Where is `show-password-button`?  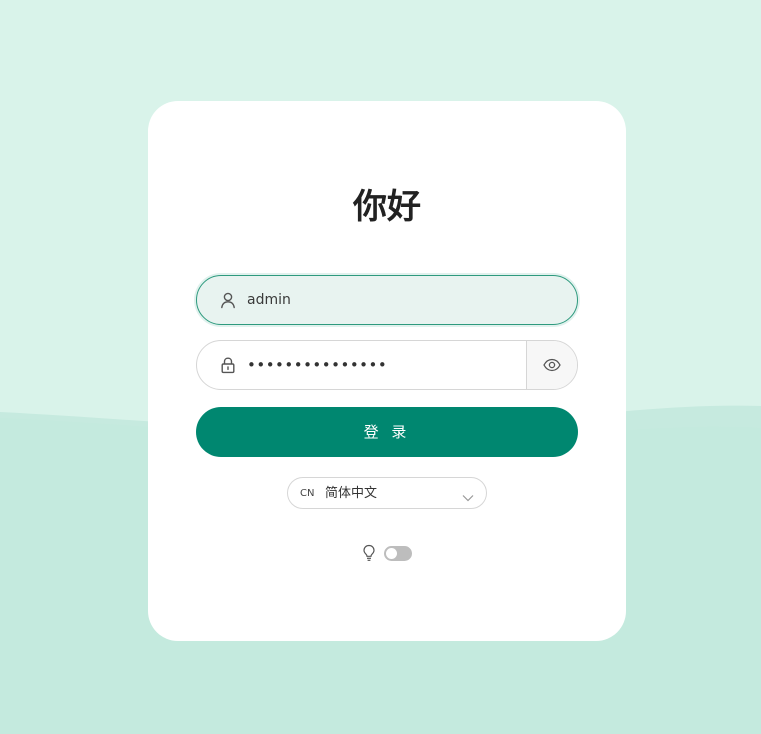
show-password-button is located at coordinates (551, 365).